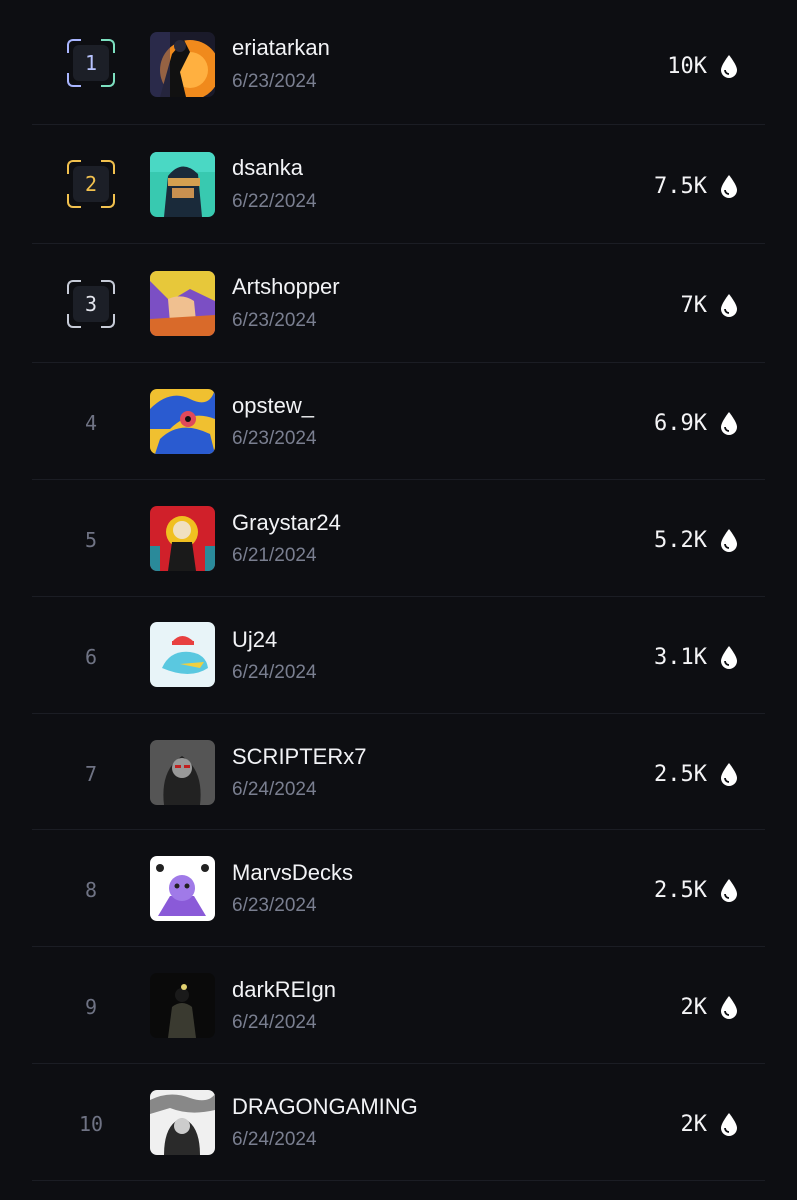 Image resolution: width=797 pixels, height=1200 pixels. Describe the element at coordinates (91, 1124) in the screenshot. I see `rank-number: 10` at that location.